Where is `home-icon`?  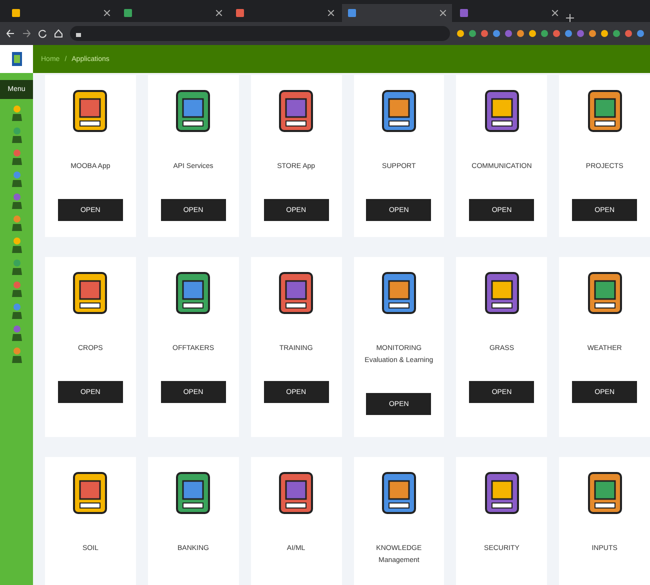 home-icon is located at coordinates (58, 33).